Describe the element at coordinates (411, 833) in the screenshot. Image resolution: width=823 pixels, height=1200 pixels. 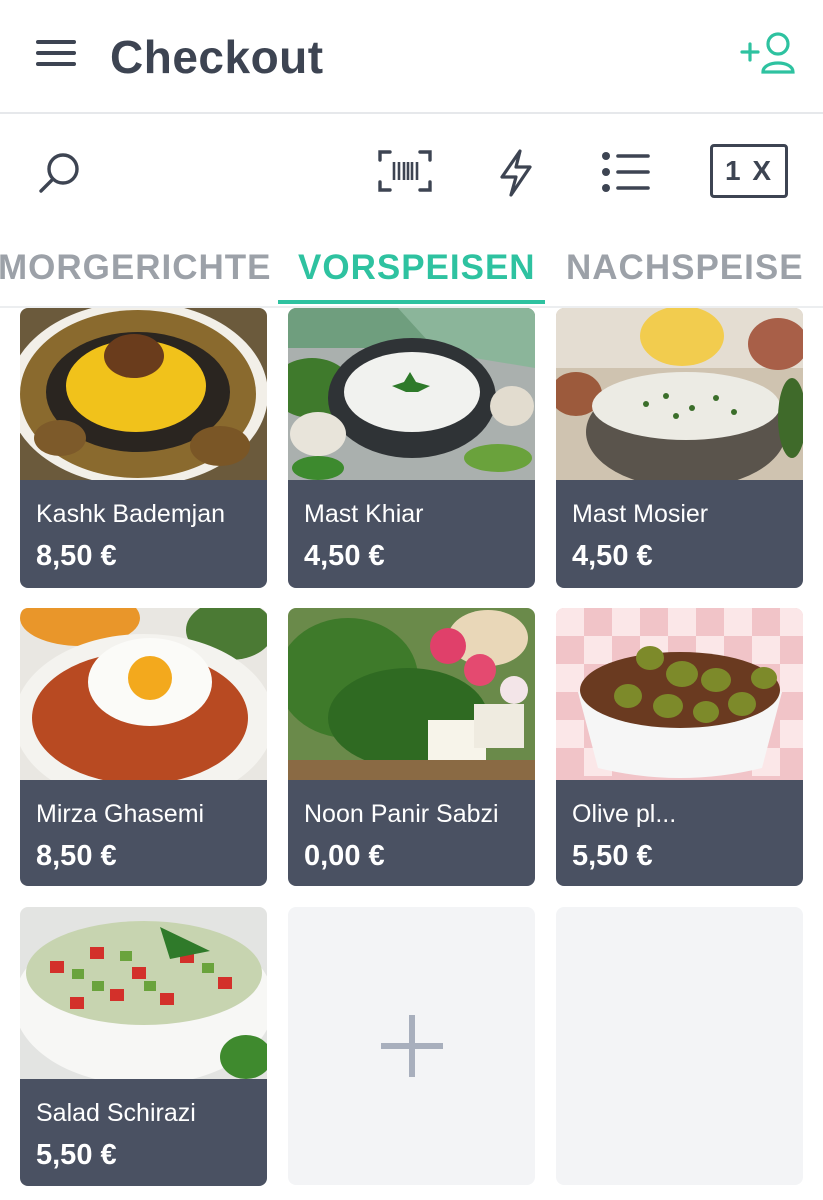
I see `product-info: Noon Panir Sabzi 0,00 €` at that location.